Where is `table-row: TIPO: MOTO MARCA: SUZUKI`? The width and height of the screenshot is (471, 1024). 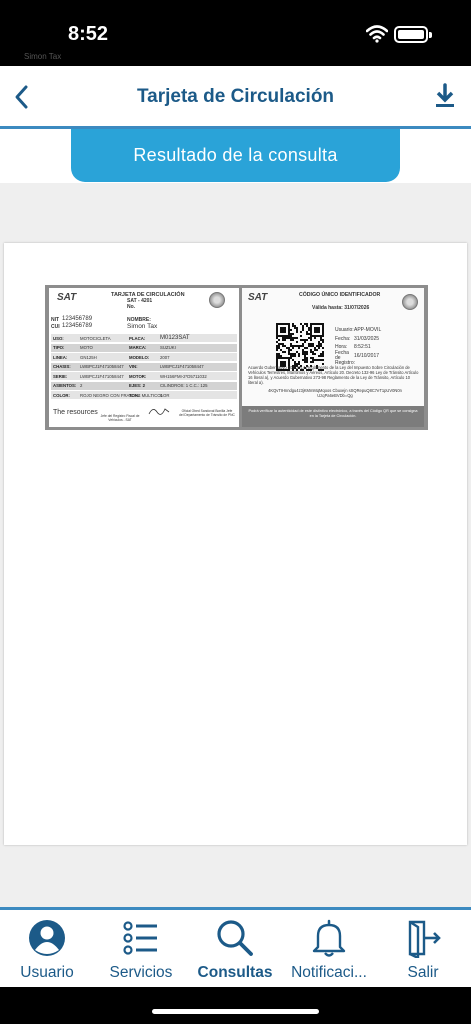 table-row: TIPO: MOTO MARCA: SUZUKI is located at coordinates (144, 347).